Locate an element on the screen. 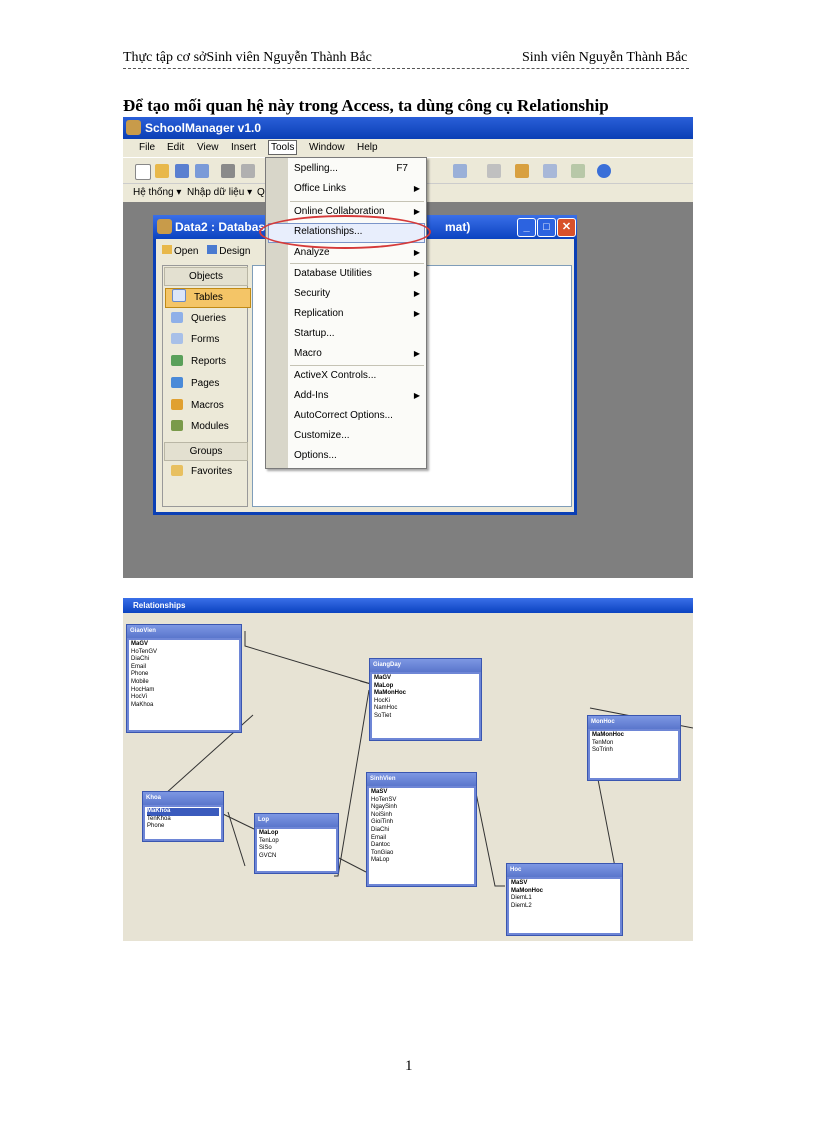 This screenshot has width=816, height=1123. preview-icon is located at coordinates (248, 171).